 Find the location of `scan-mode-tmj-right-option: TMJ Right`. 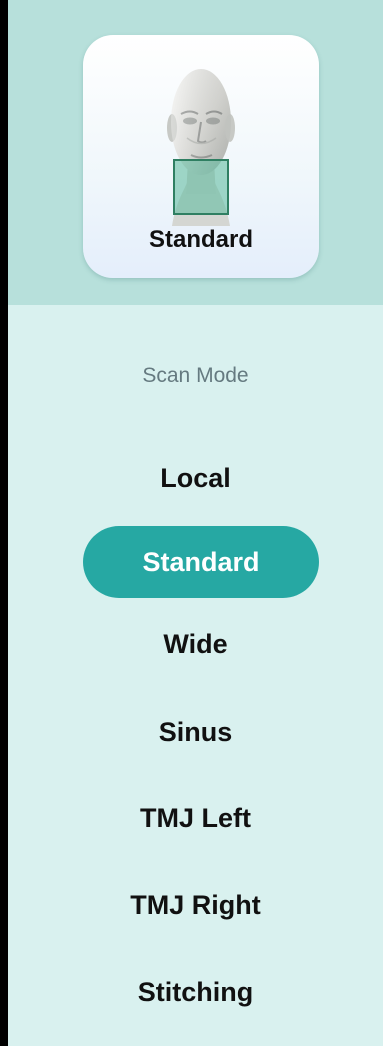

scan-mode-tmj-right-option: TMJ Right is located at coordinates (195, 905).